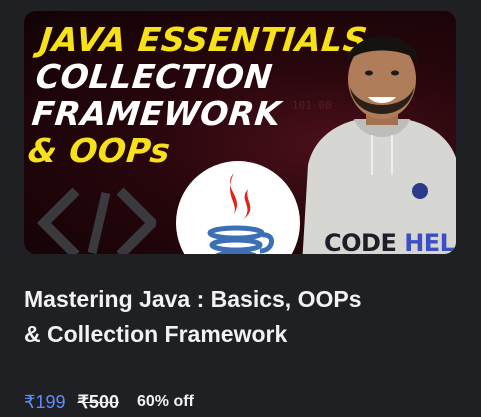  I want to click on headline-line-2: COLLECTION, so click(154, 76).